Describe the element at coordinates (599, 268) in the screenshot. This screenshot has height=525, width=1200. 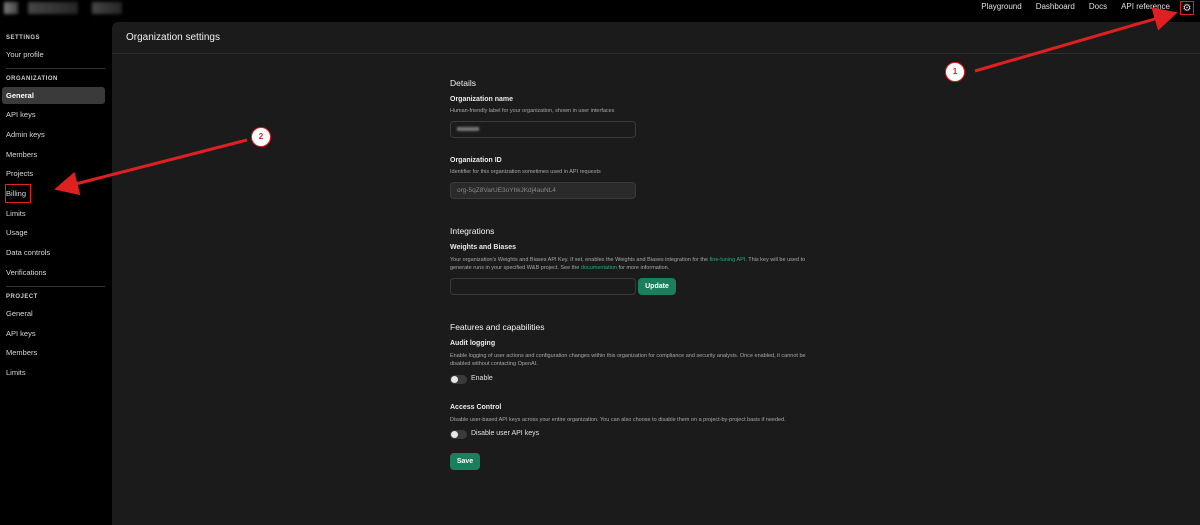
I see `documentation-link: documentation` at that location.